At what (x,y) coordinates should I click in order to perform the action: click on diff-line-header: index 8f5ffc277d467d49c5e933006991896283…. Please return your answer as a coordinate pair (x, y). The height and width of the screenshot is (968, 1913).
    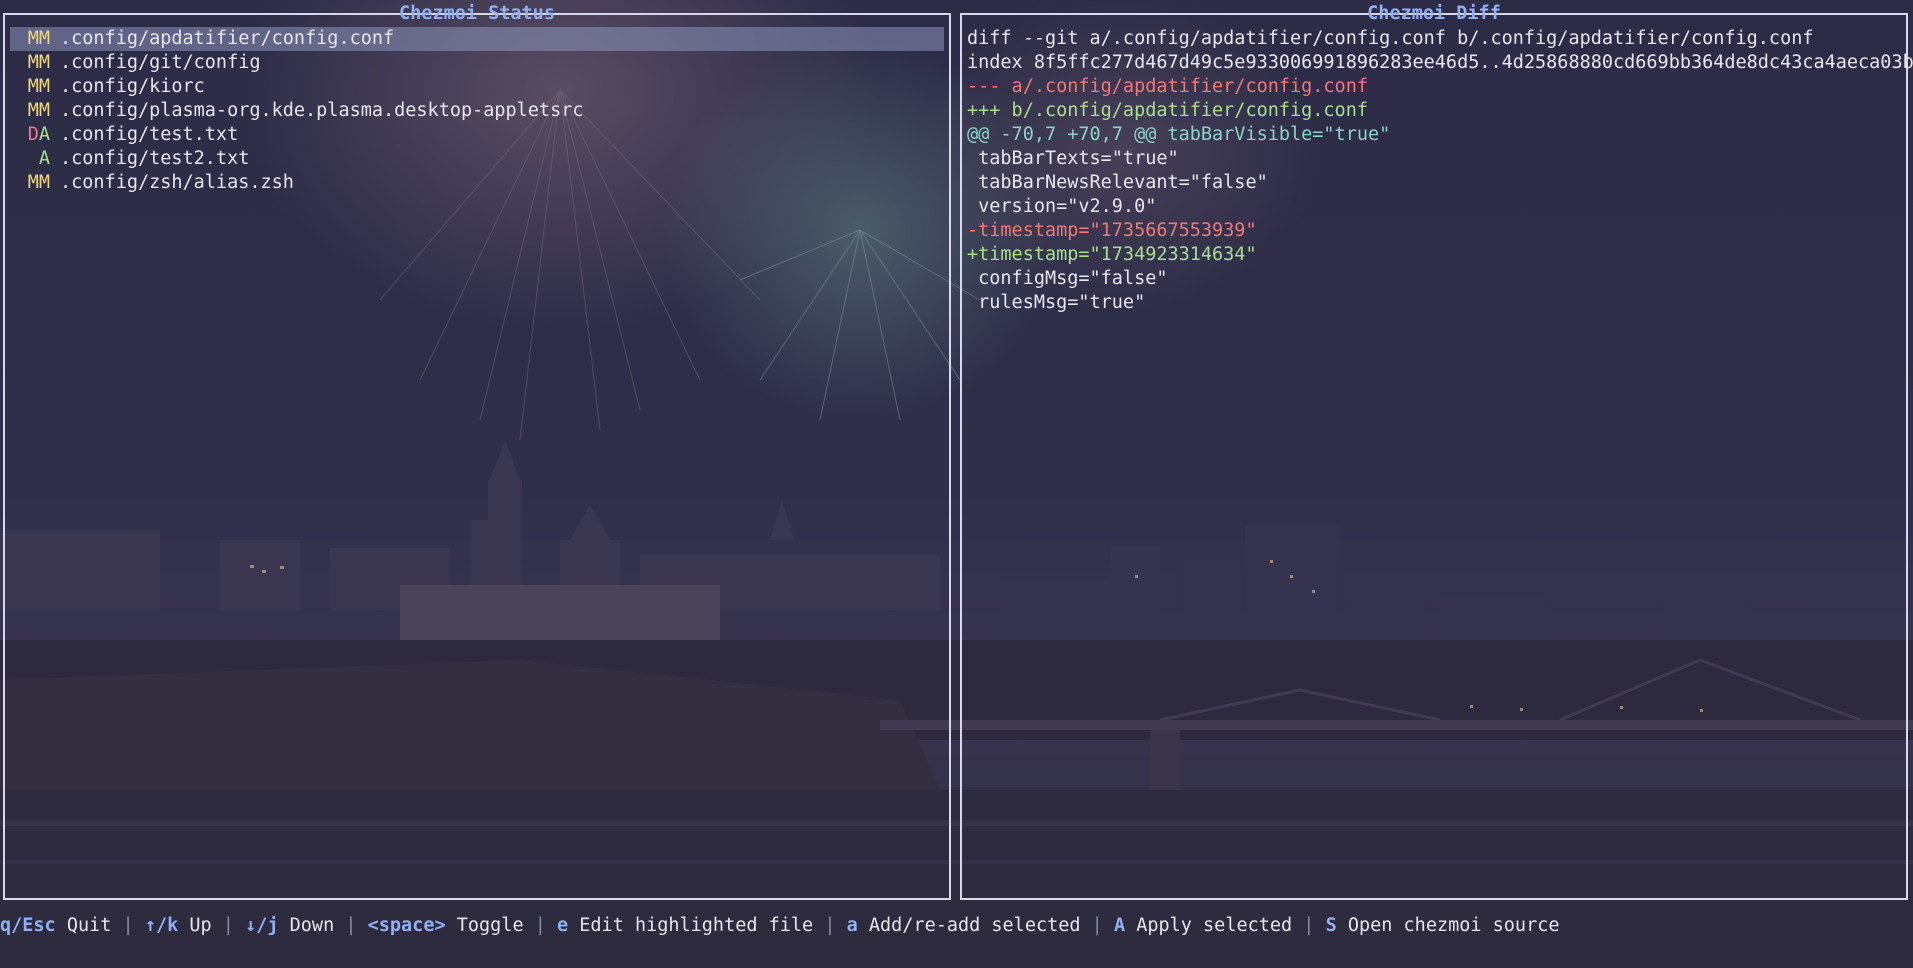
    Looking at the image, I should click on (1440, 62).